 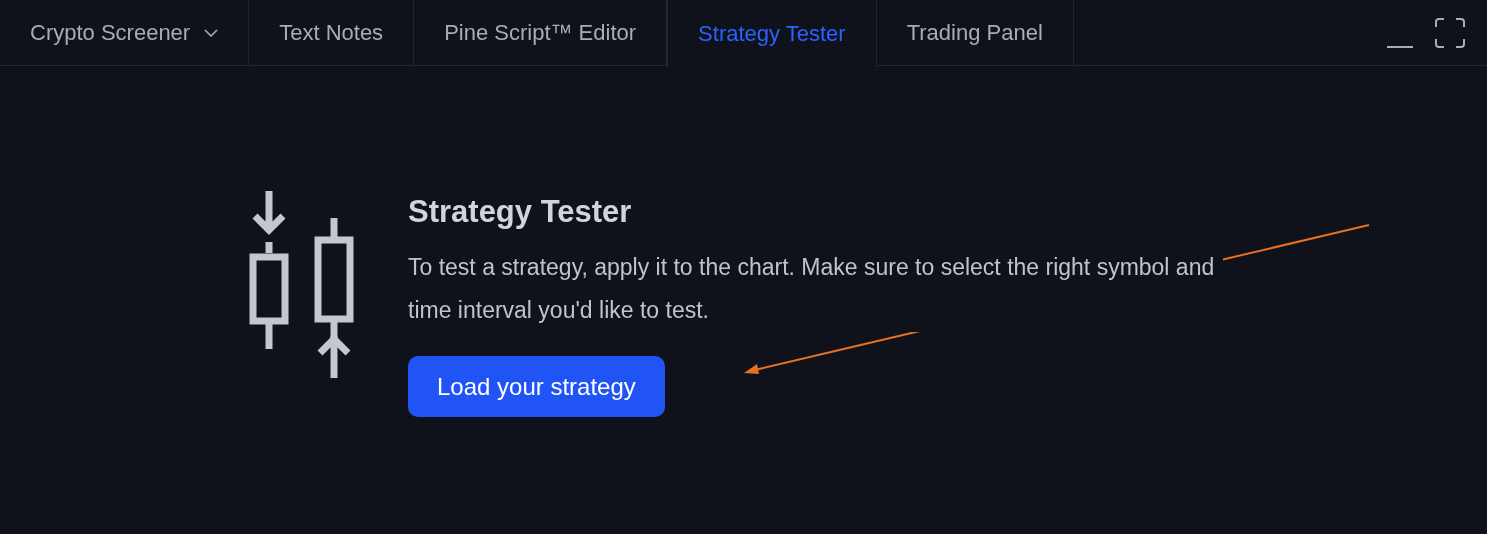 What do you see at coordinates (332, 33) in the screenshot?
I see `tab: Text Notes` at bounding box center [332, 33].